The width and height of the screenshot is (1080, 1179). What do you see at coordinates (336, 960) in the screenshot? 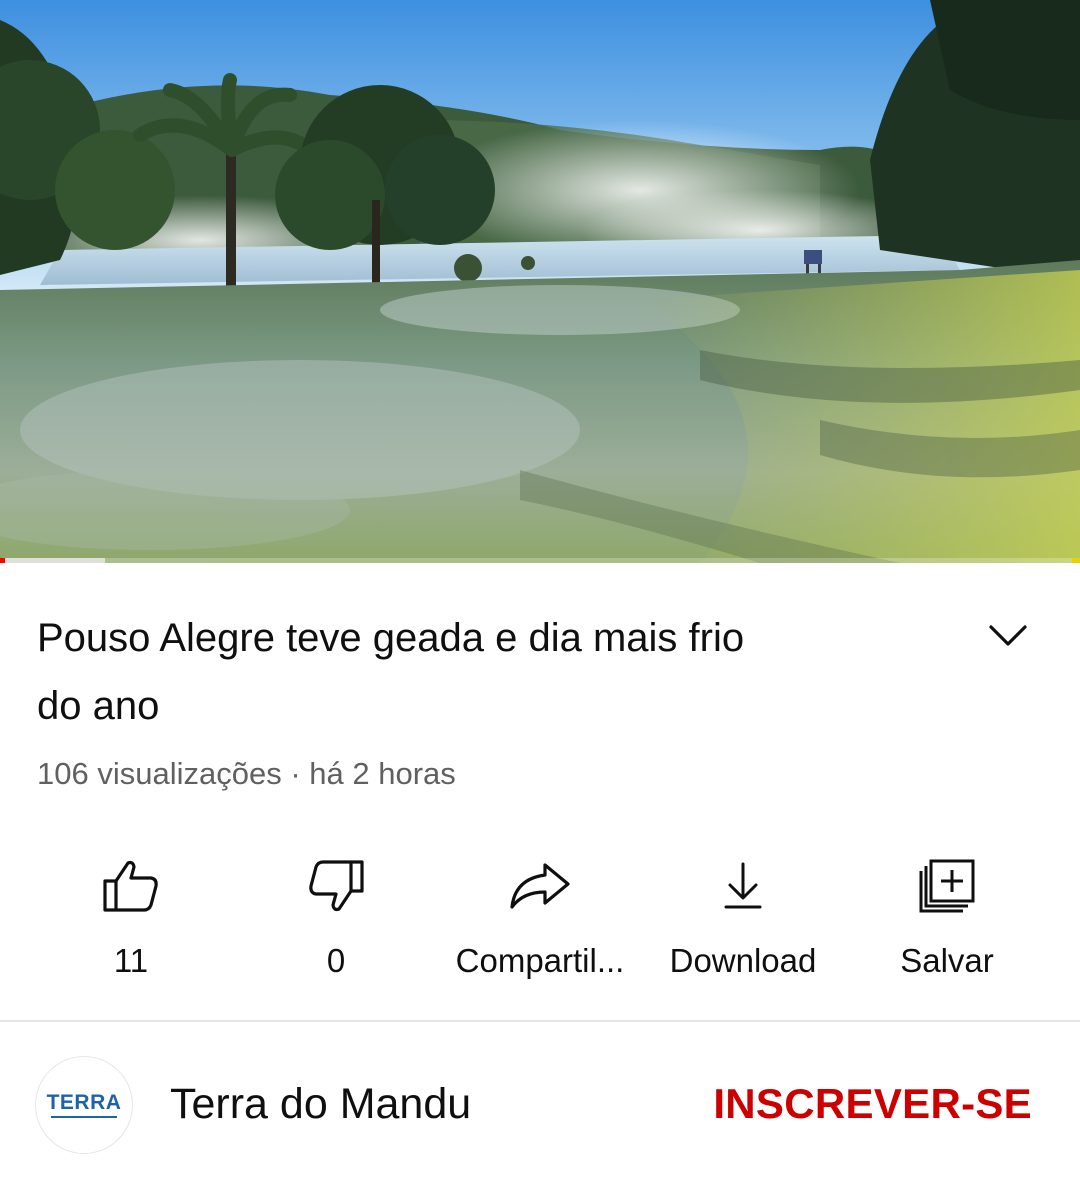
I see `dislike-count: 0` at bounding box center [336, 960].